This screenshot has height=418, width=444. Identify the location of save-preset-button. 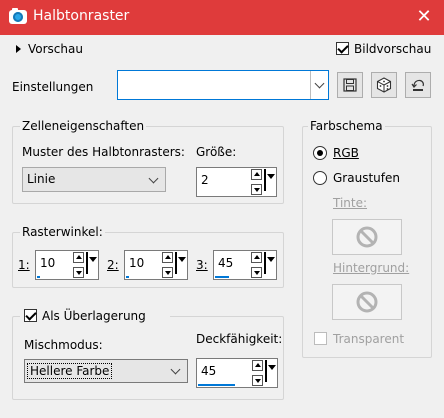
(350, 85).